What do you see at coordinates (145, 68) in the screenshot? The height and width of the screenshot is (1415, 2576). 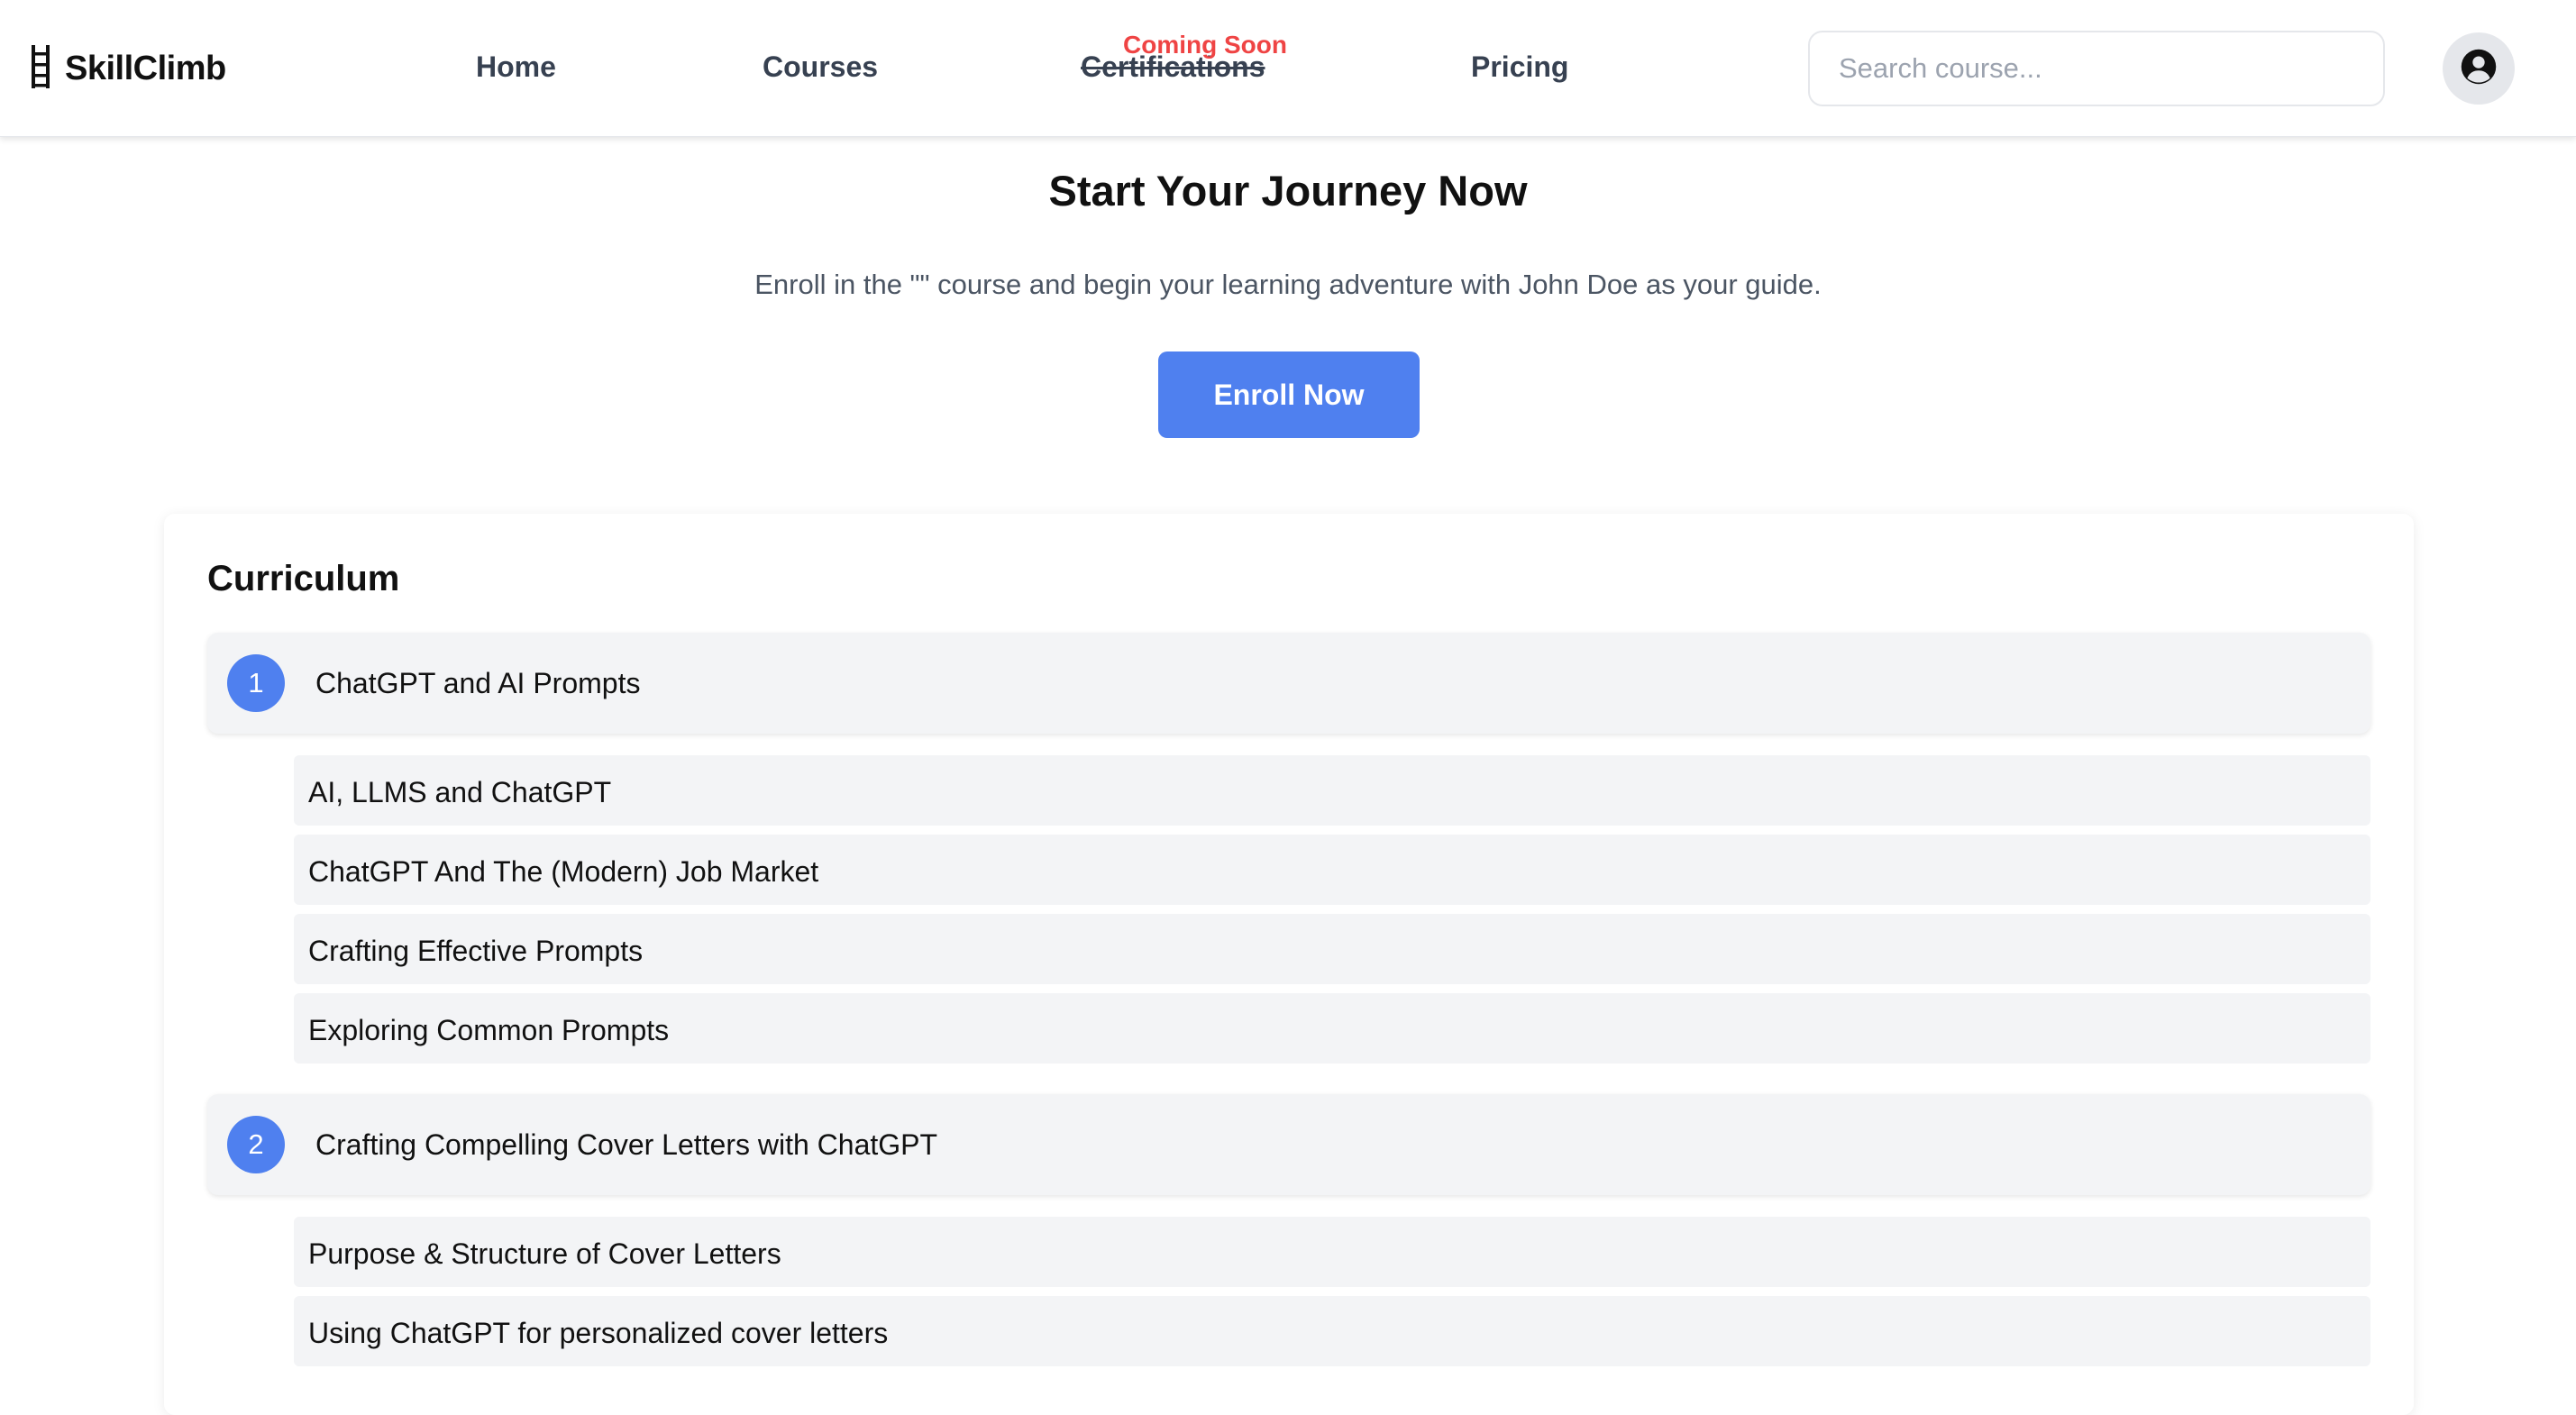 I see `brand-name: SkillClimb` at bounding box center [145, 68].